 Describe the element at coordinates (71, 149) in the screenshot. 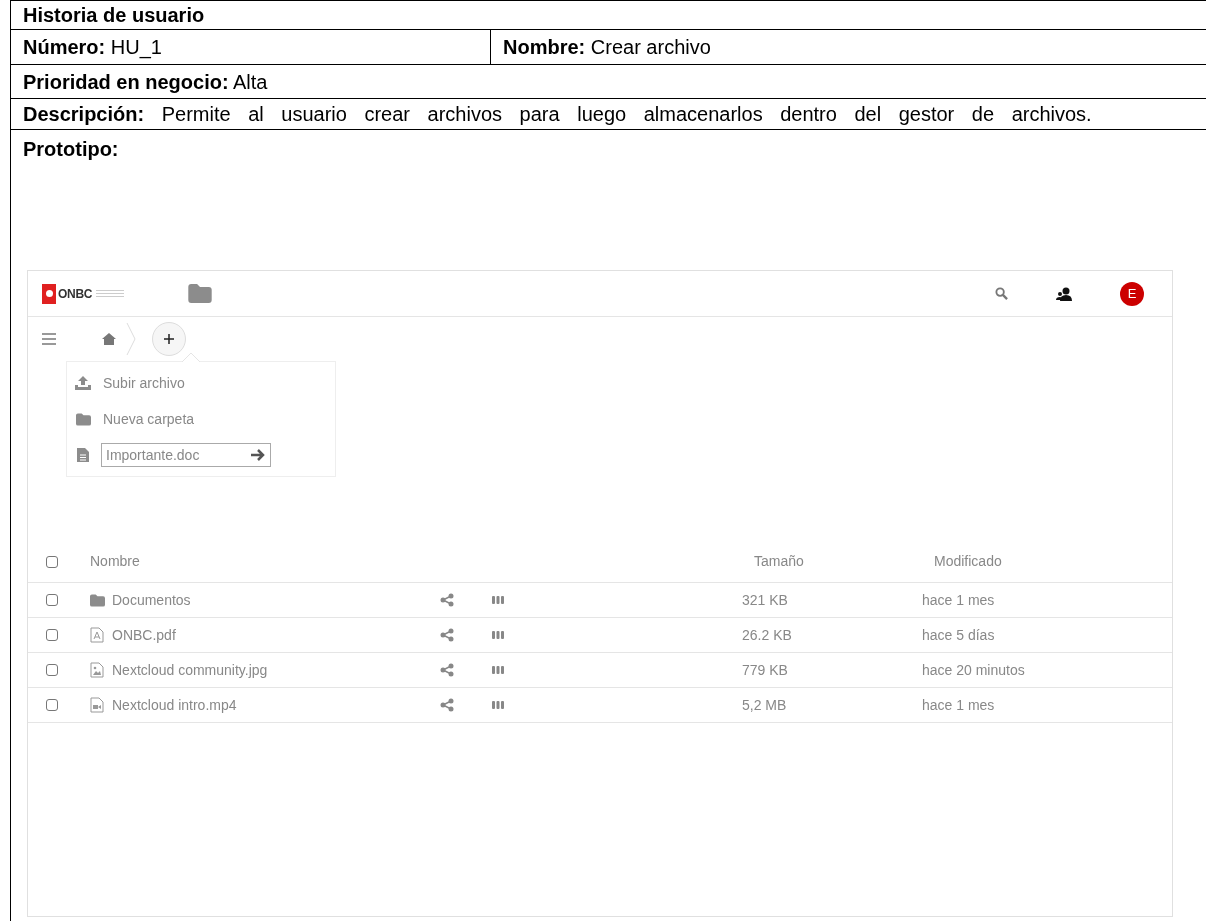

I see `prototype-label: Prototipo:` at that location.